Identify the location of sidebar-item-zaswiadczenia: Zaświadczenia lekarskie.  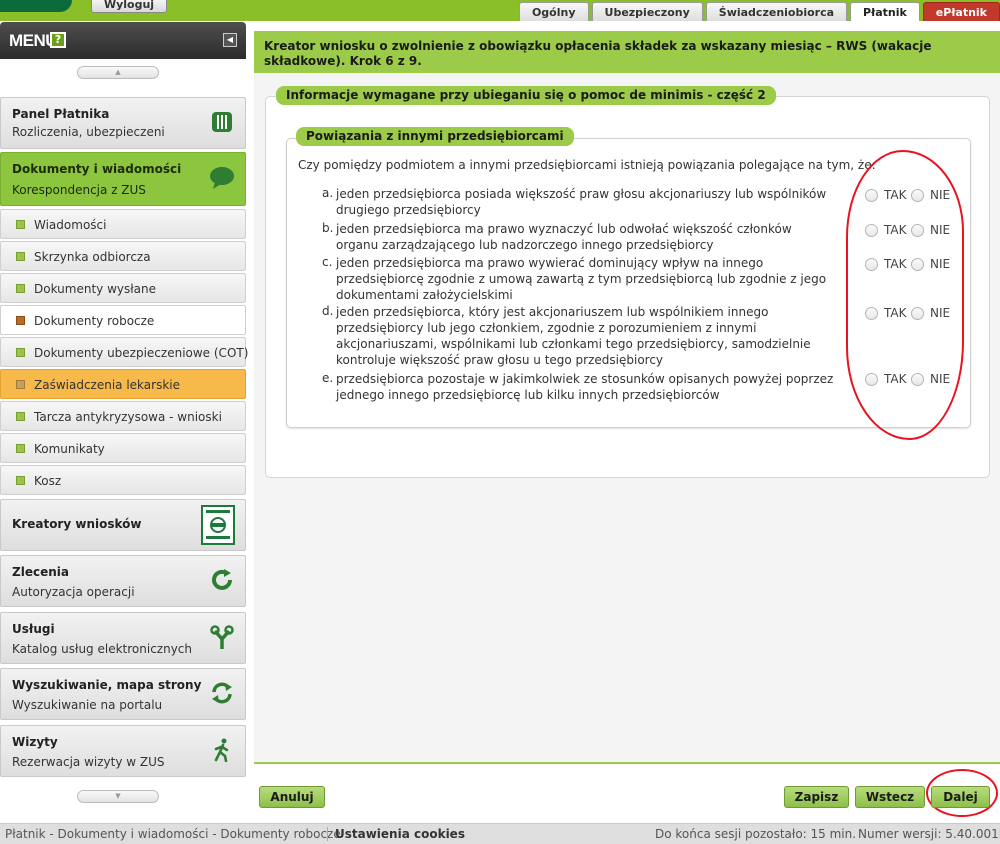
(123, 384).